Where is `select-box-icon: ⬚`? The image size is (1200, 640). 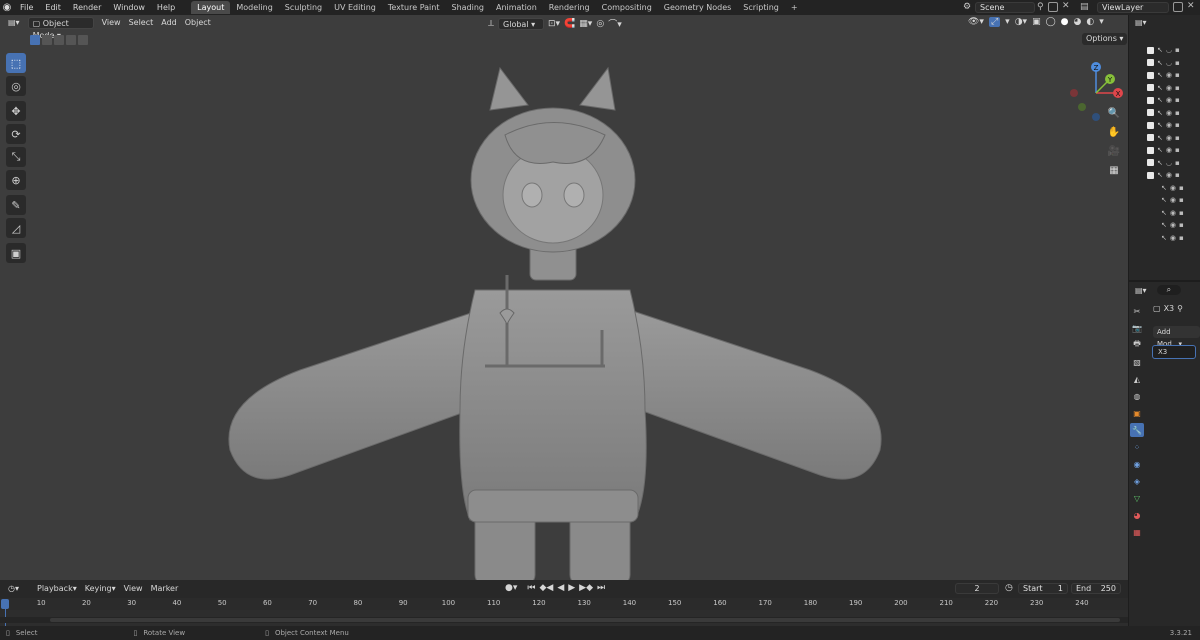
select-box-icon: ⬚ is located at coordinates (16, 63).